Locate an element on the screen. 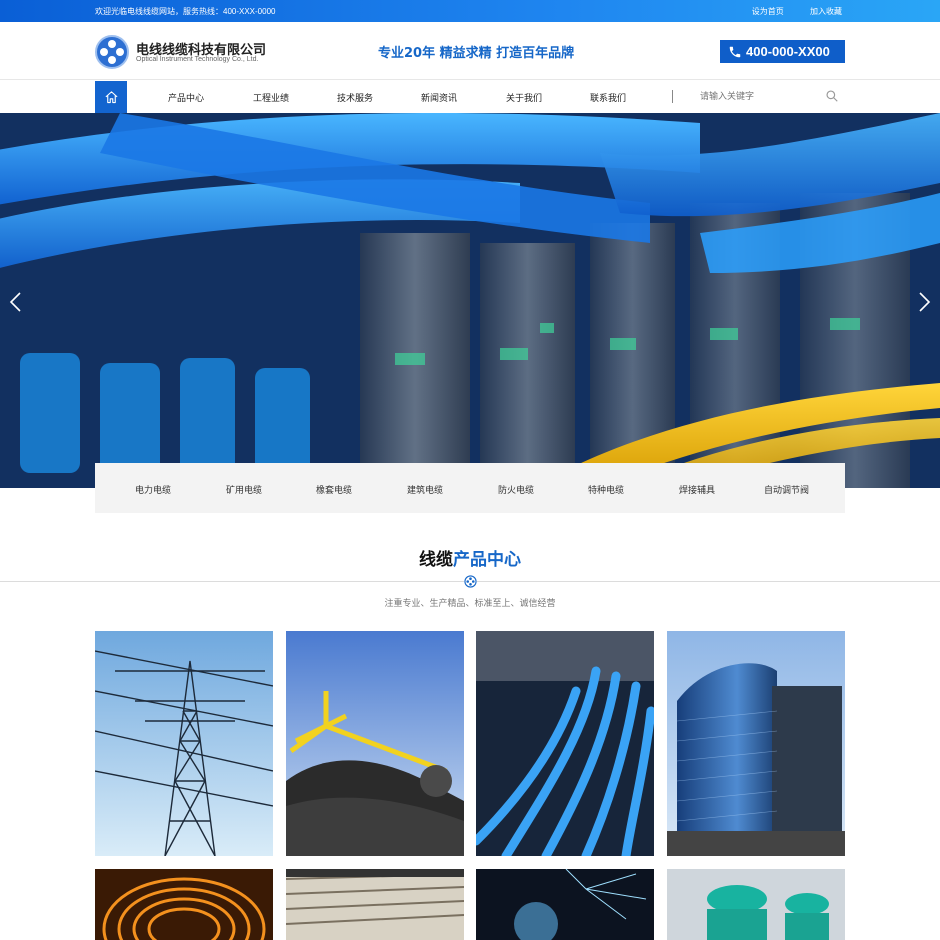 The image size is (940, 940). add-favorite-link: 加入收藏 is located at coordinates (826, 11).